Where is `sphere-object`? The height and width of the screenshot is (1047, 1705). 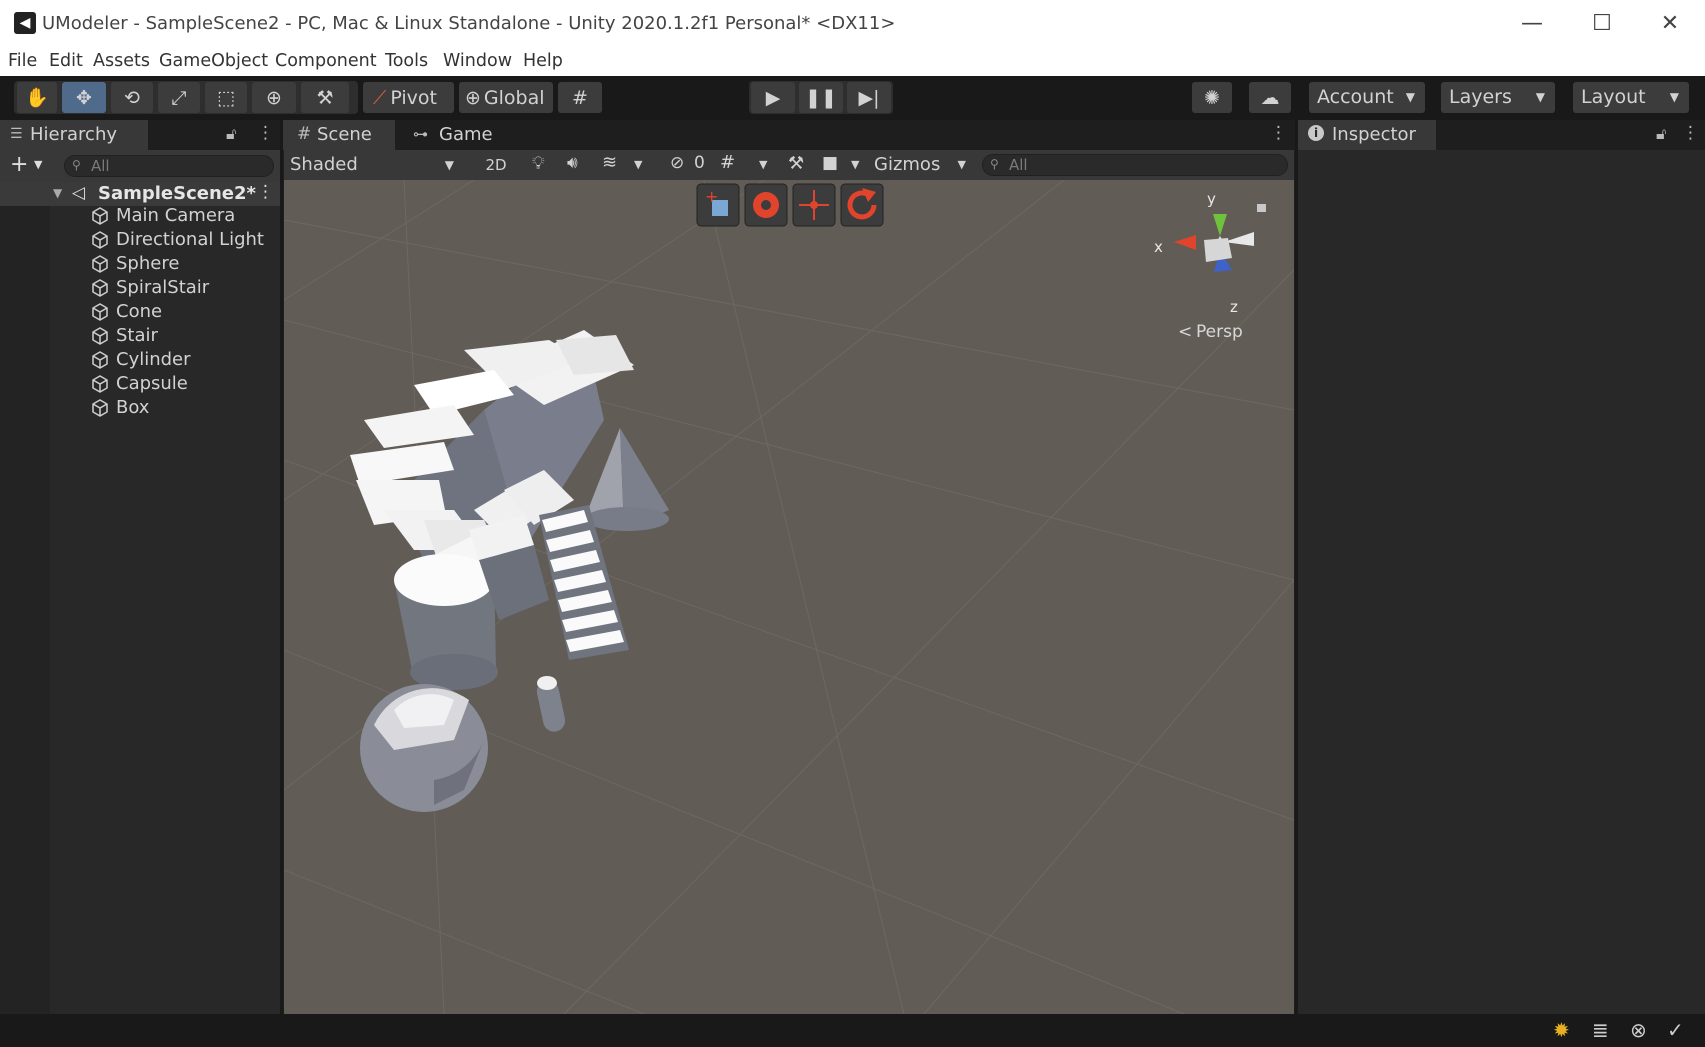 sphere-object is located at coordinates (424, 748).